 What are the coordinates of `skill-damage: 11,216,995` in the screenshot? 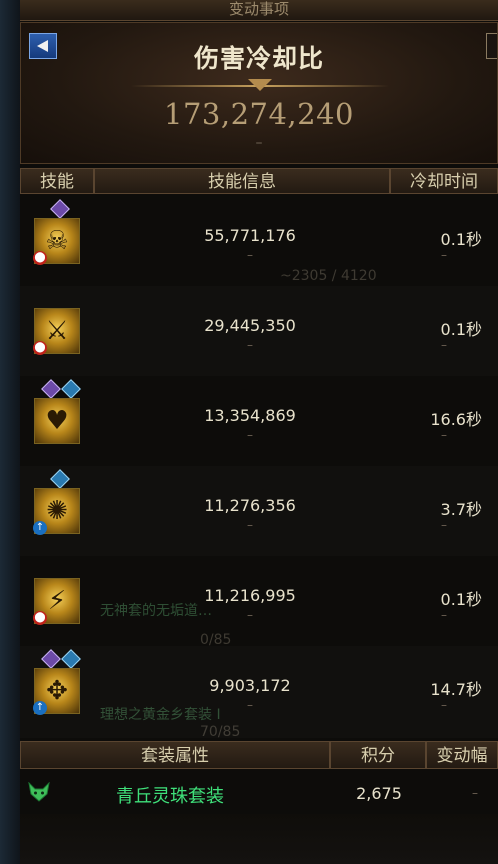 It's located at (250, 595).